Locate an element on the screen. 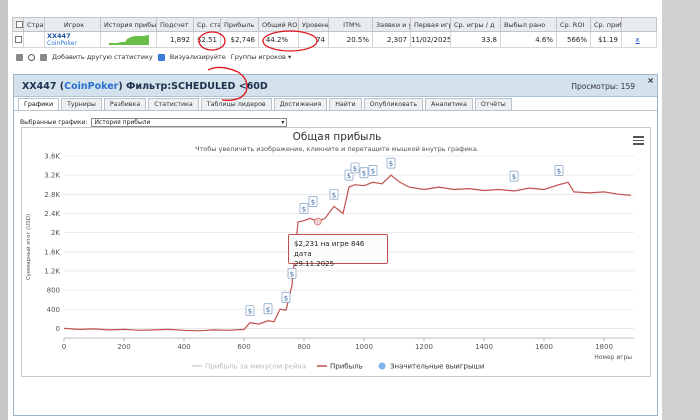  x-tick-label: 1800 is located at coordinates (604, 347).